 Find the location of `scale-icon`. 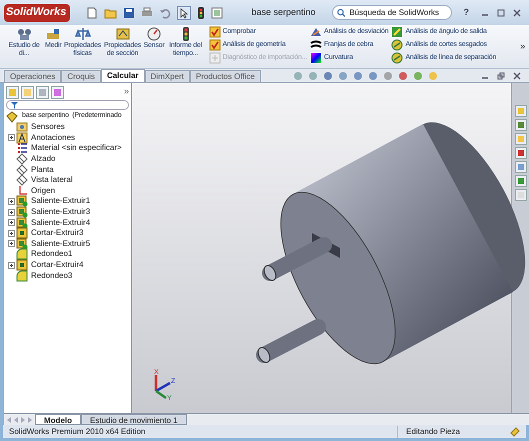

scale-icon is located at coordinates (82, 34).